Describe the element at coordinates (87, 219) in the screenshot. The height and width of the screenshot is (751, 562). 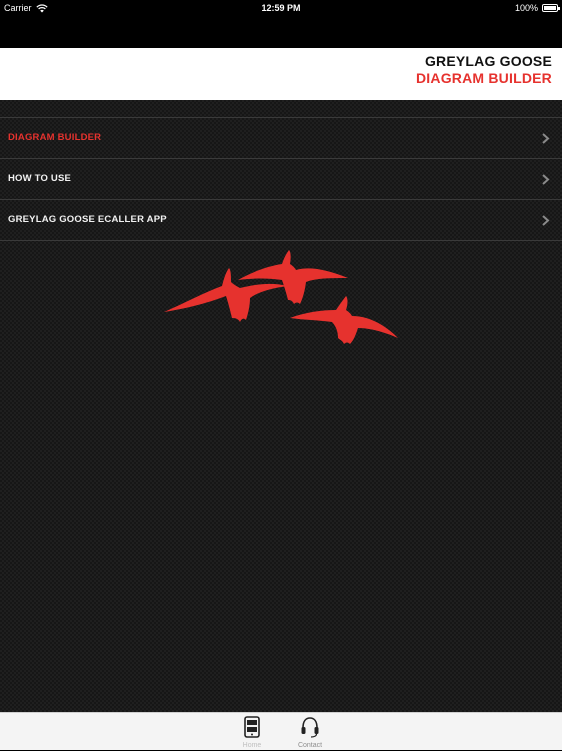
I see `menu-item-label: GREYLAG GOOSE ECALLER APP` at that location.